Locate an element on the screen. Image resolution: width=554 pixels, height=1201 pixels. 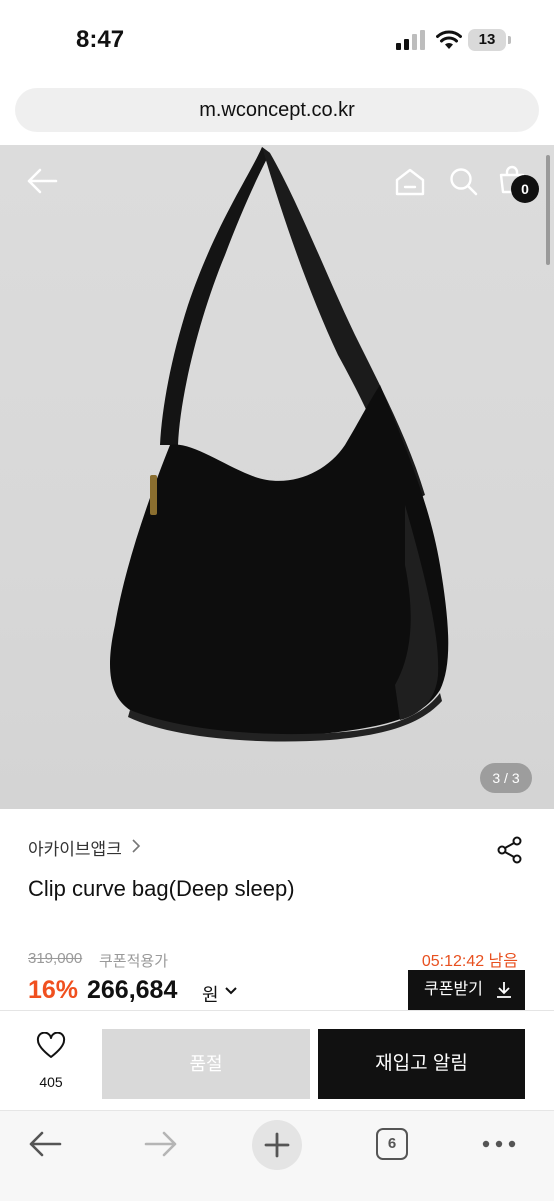
more-icon is located at coordinates (499, 1144).